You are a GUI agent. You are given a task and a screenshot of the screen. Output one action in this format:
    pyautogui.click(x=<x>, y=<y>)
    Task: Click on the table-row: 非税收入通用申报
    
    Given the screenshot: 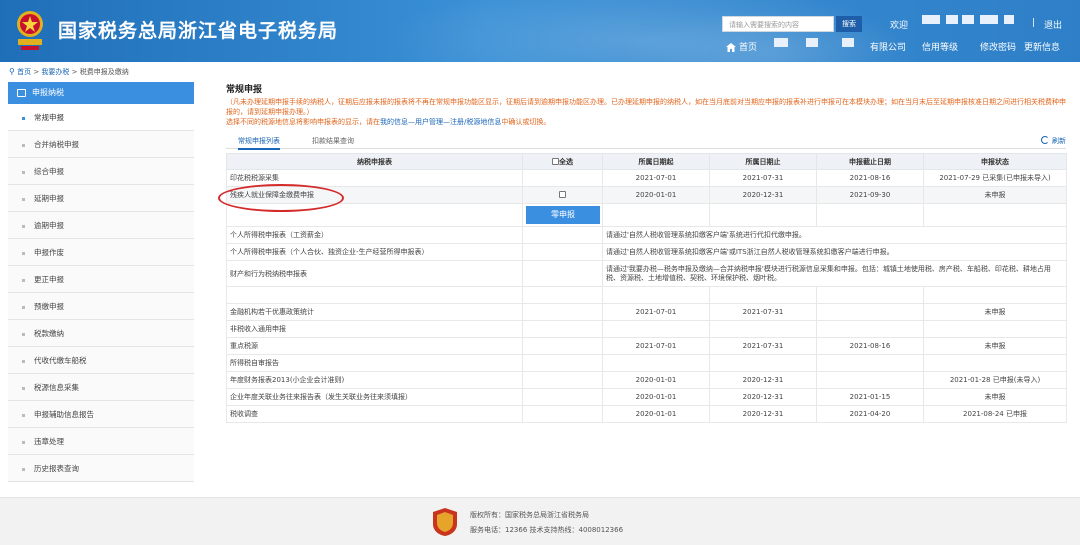 What is the action you would take?
    pyautogui.click(x=646, y=329)
    